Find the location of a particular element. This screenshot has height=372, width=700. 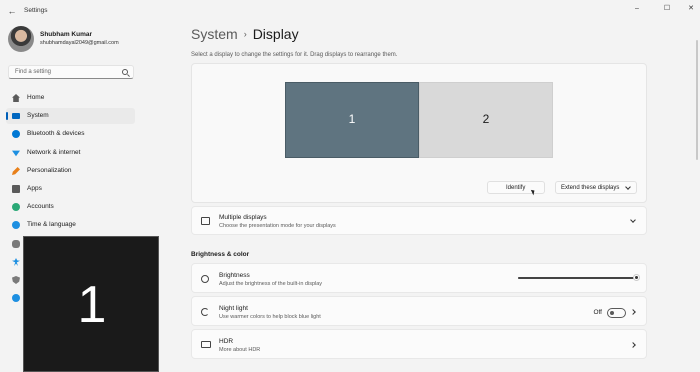

avatar is located at coordinates (21, 39).